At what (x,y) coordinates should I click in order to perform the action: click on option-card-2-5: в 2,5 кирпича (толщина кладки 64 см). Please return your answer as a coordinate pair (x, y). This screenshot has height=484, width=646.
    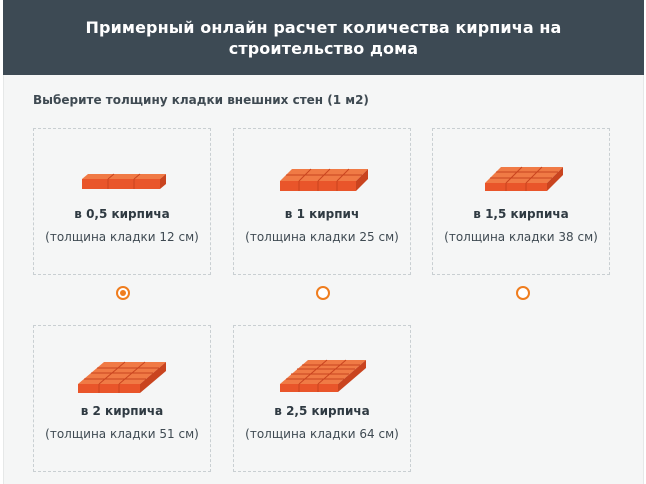
    Looking at the image, I should click on (322, 398).